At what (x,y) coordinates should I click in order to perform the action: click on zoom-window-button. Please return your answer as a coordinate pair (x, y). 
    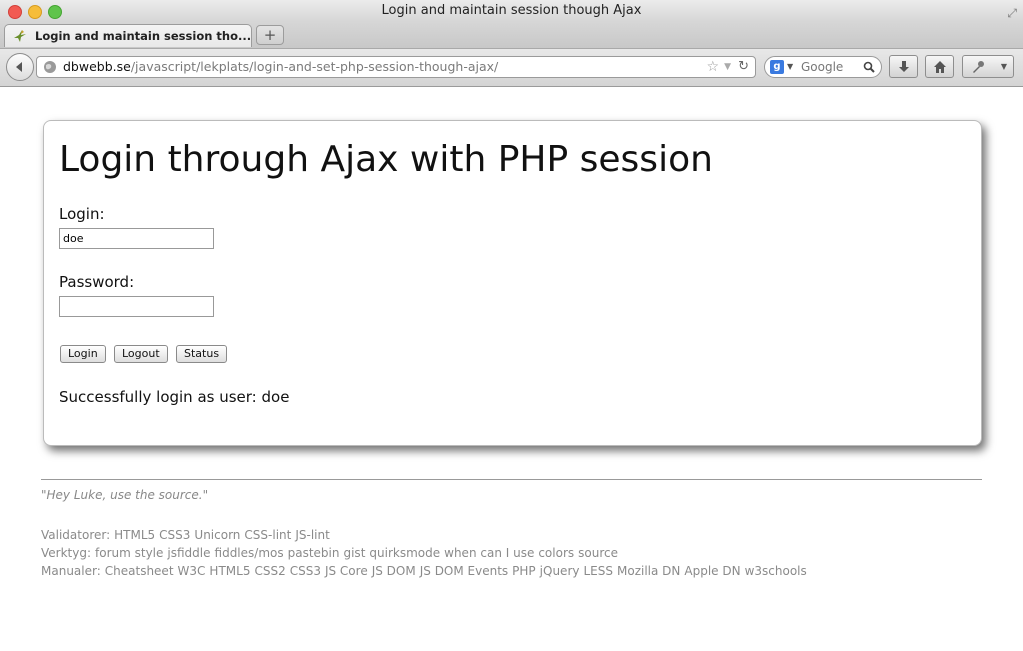
    Looking at the image, I should click on (55, 12).